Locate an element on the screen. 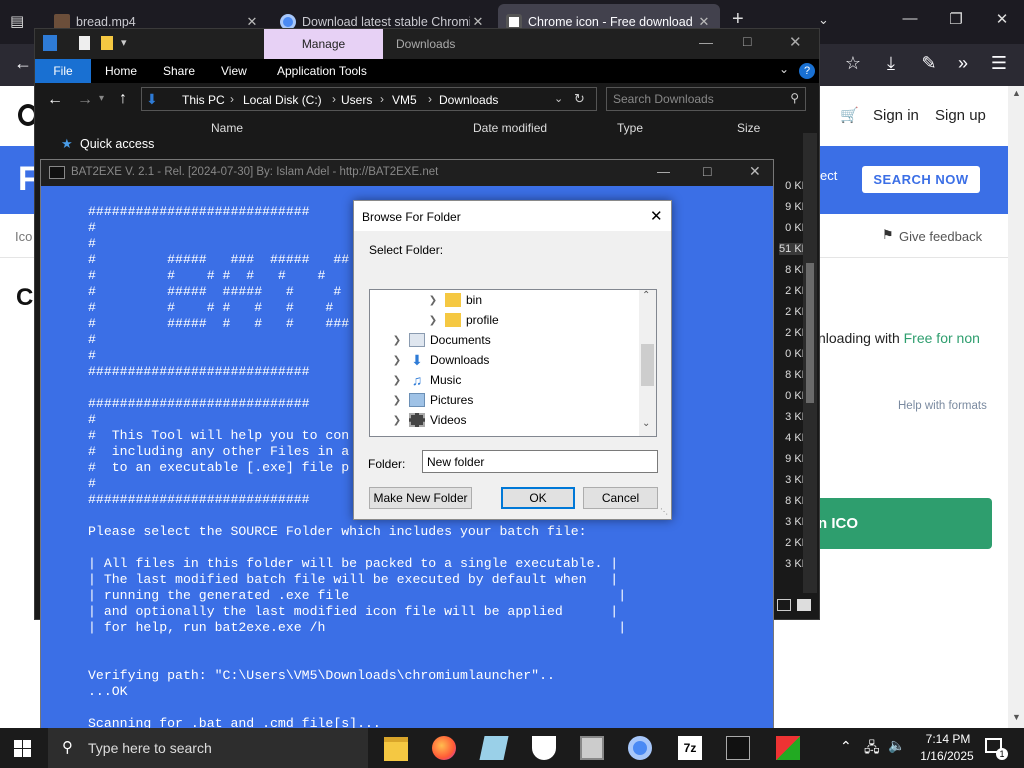 The image size is (1024, 768). explorer-back-icon: ← is located at coordinates (55, 100).